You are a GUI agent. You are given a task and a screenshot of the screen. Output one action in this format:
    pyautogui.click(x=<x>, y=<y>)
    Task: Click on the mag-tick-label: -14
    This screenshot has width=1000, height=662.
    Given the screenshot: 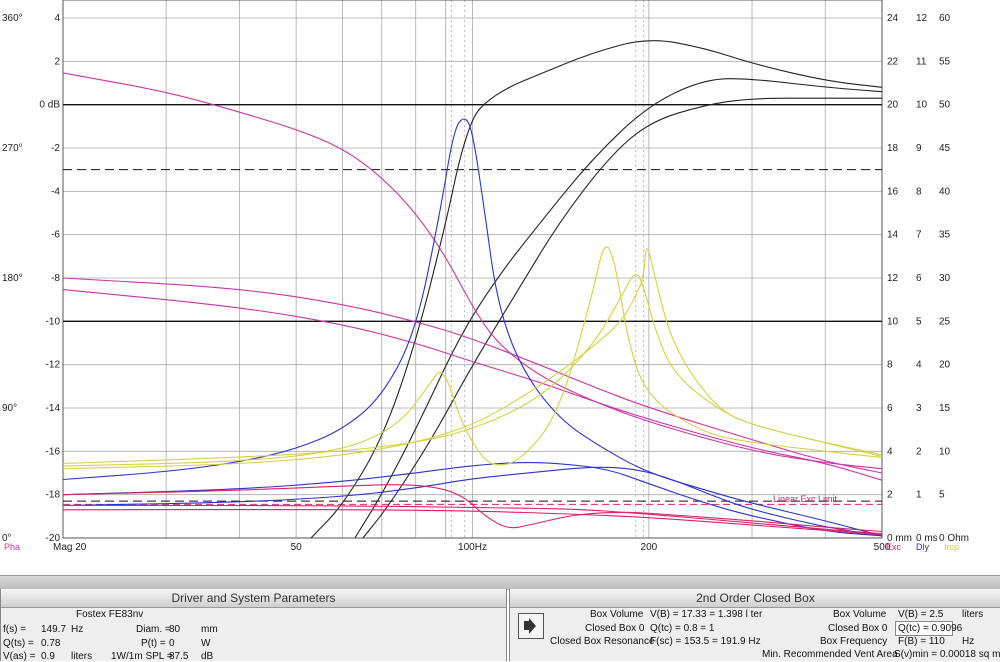 What is the action you would take?
    pyautogui.click(x=53, y=408)
    